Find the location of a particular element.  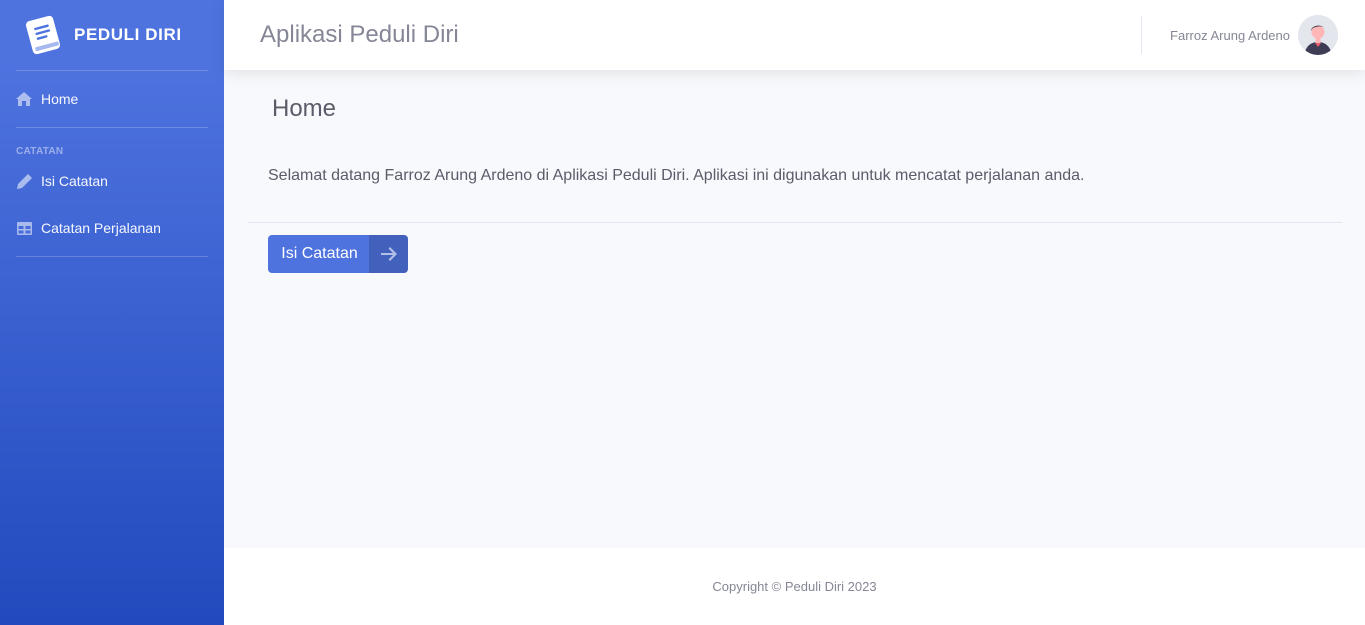

user-avatar-icon is located at coordinates (1318, 35).